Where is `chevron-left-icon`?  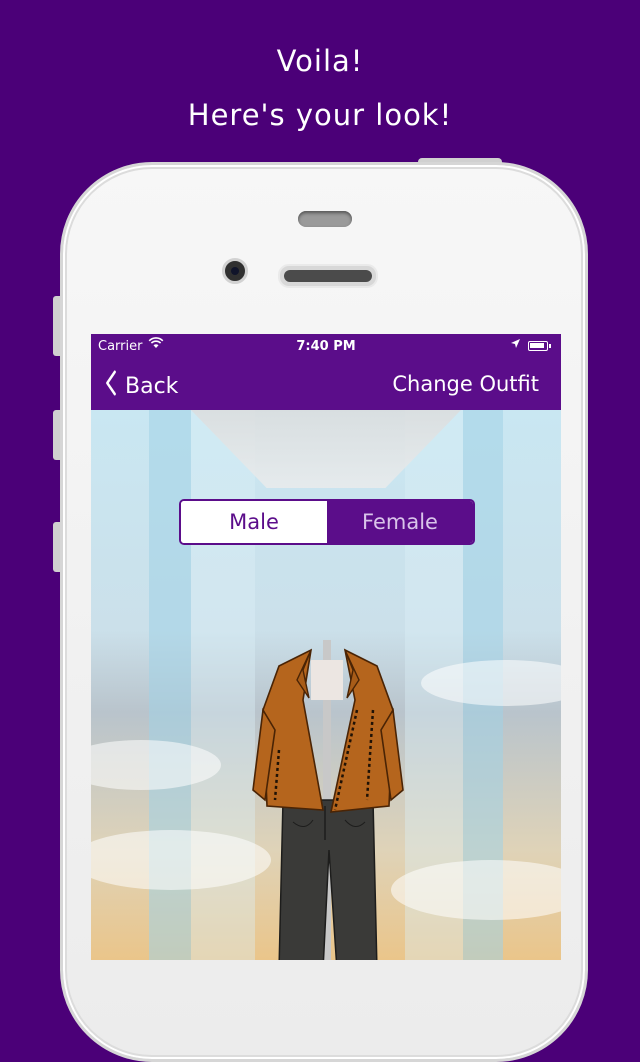 chevron-left-icon is located at coordinates (111, 386).